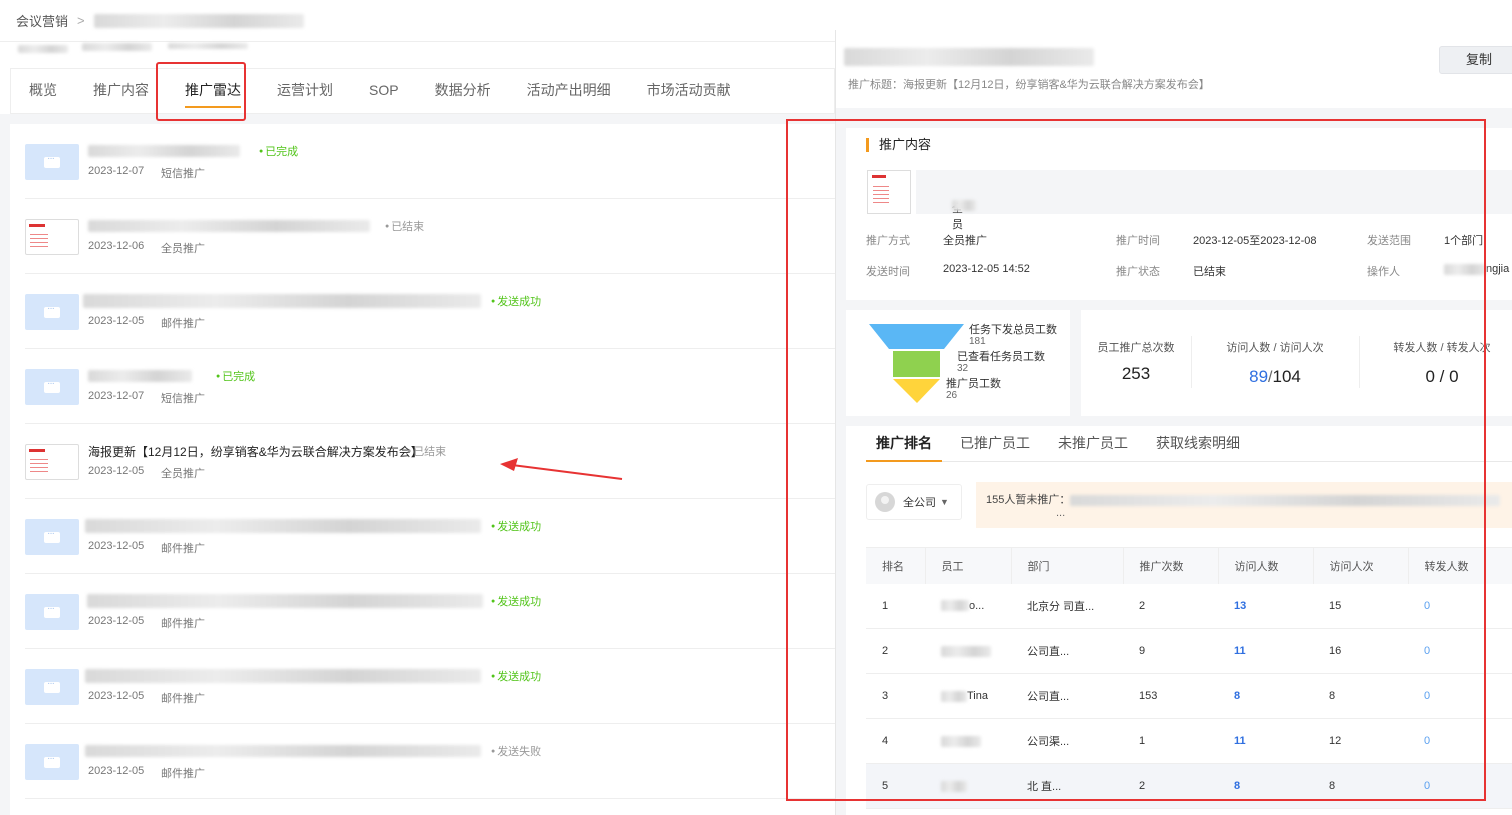 This screenshot has width=1512, height=815. I want to click on tab-overview: 概览, so click(43, 91).